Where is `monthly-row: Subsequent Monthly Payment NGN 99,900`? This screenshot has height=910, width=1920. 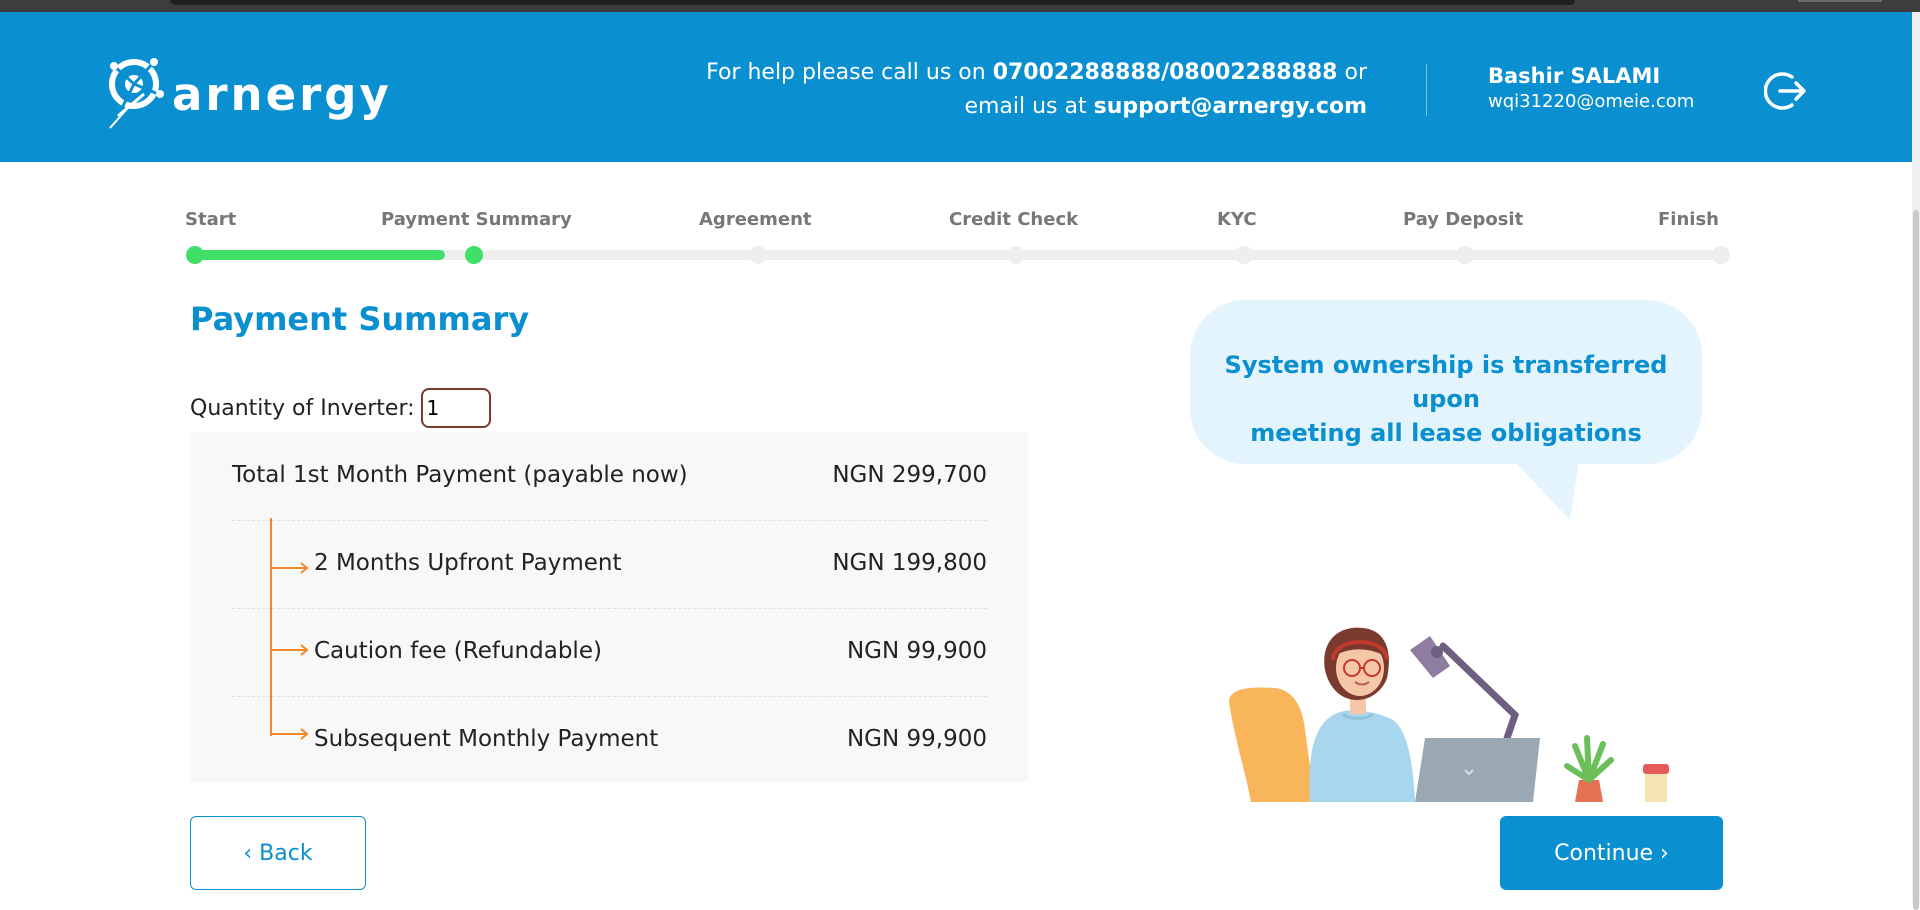 monthly-row: Subsequent Monthly Payment NGN 99,900 is located at coordinates (609, 740).